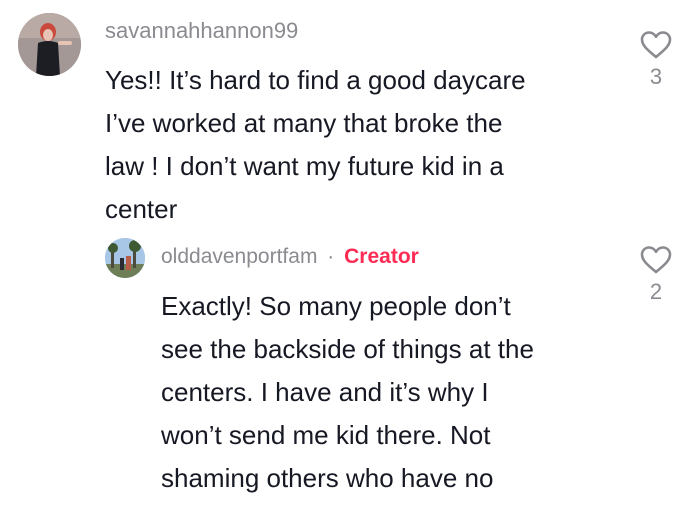  I want to click on comment-text-line: Yes!! It’s hard to find a good daycare, so click(315, 80).